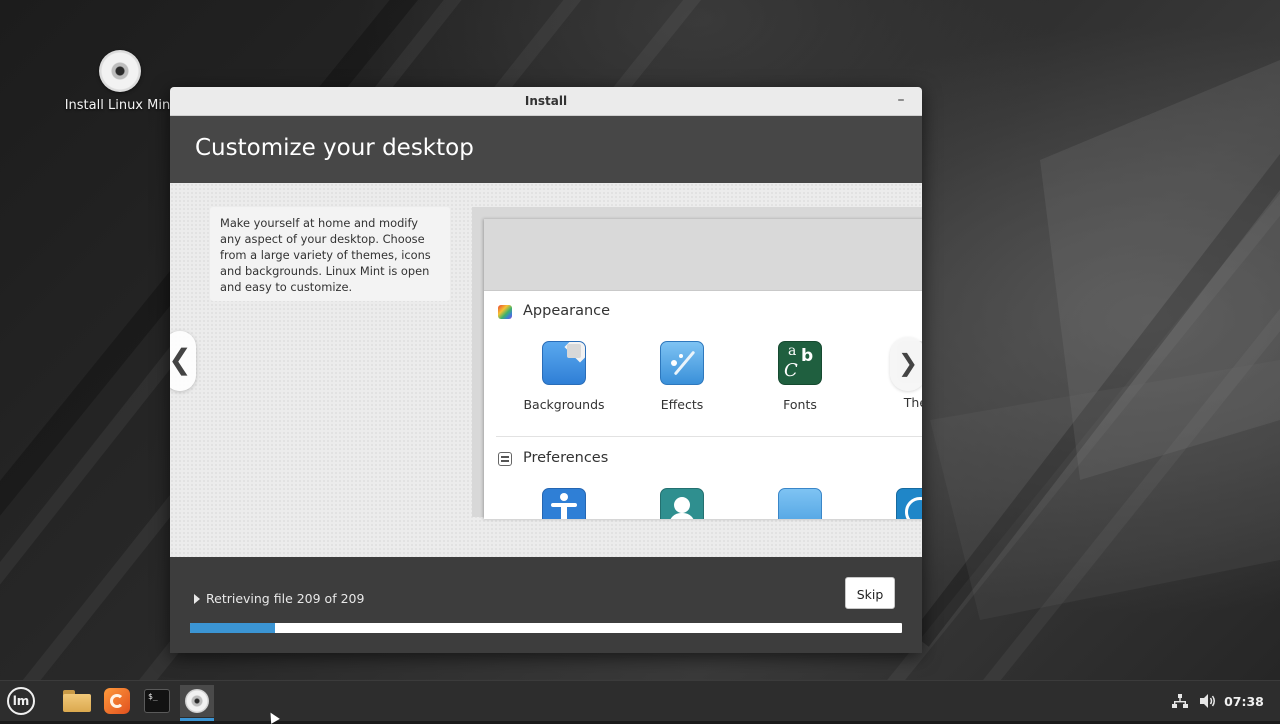 This screenshot has width=1280, height=724. I want to click on tile-account, so click(682, 503).